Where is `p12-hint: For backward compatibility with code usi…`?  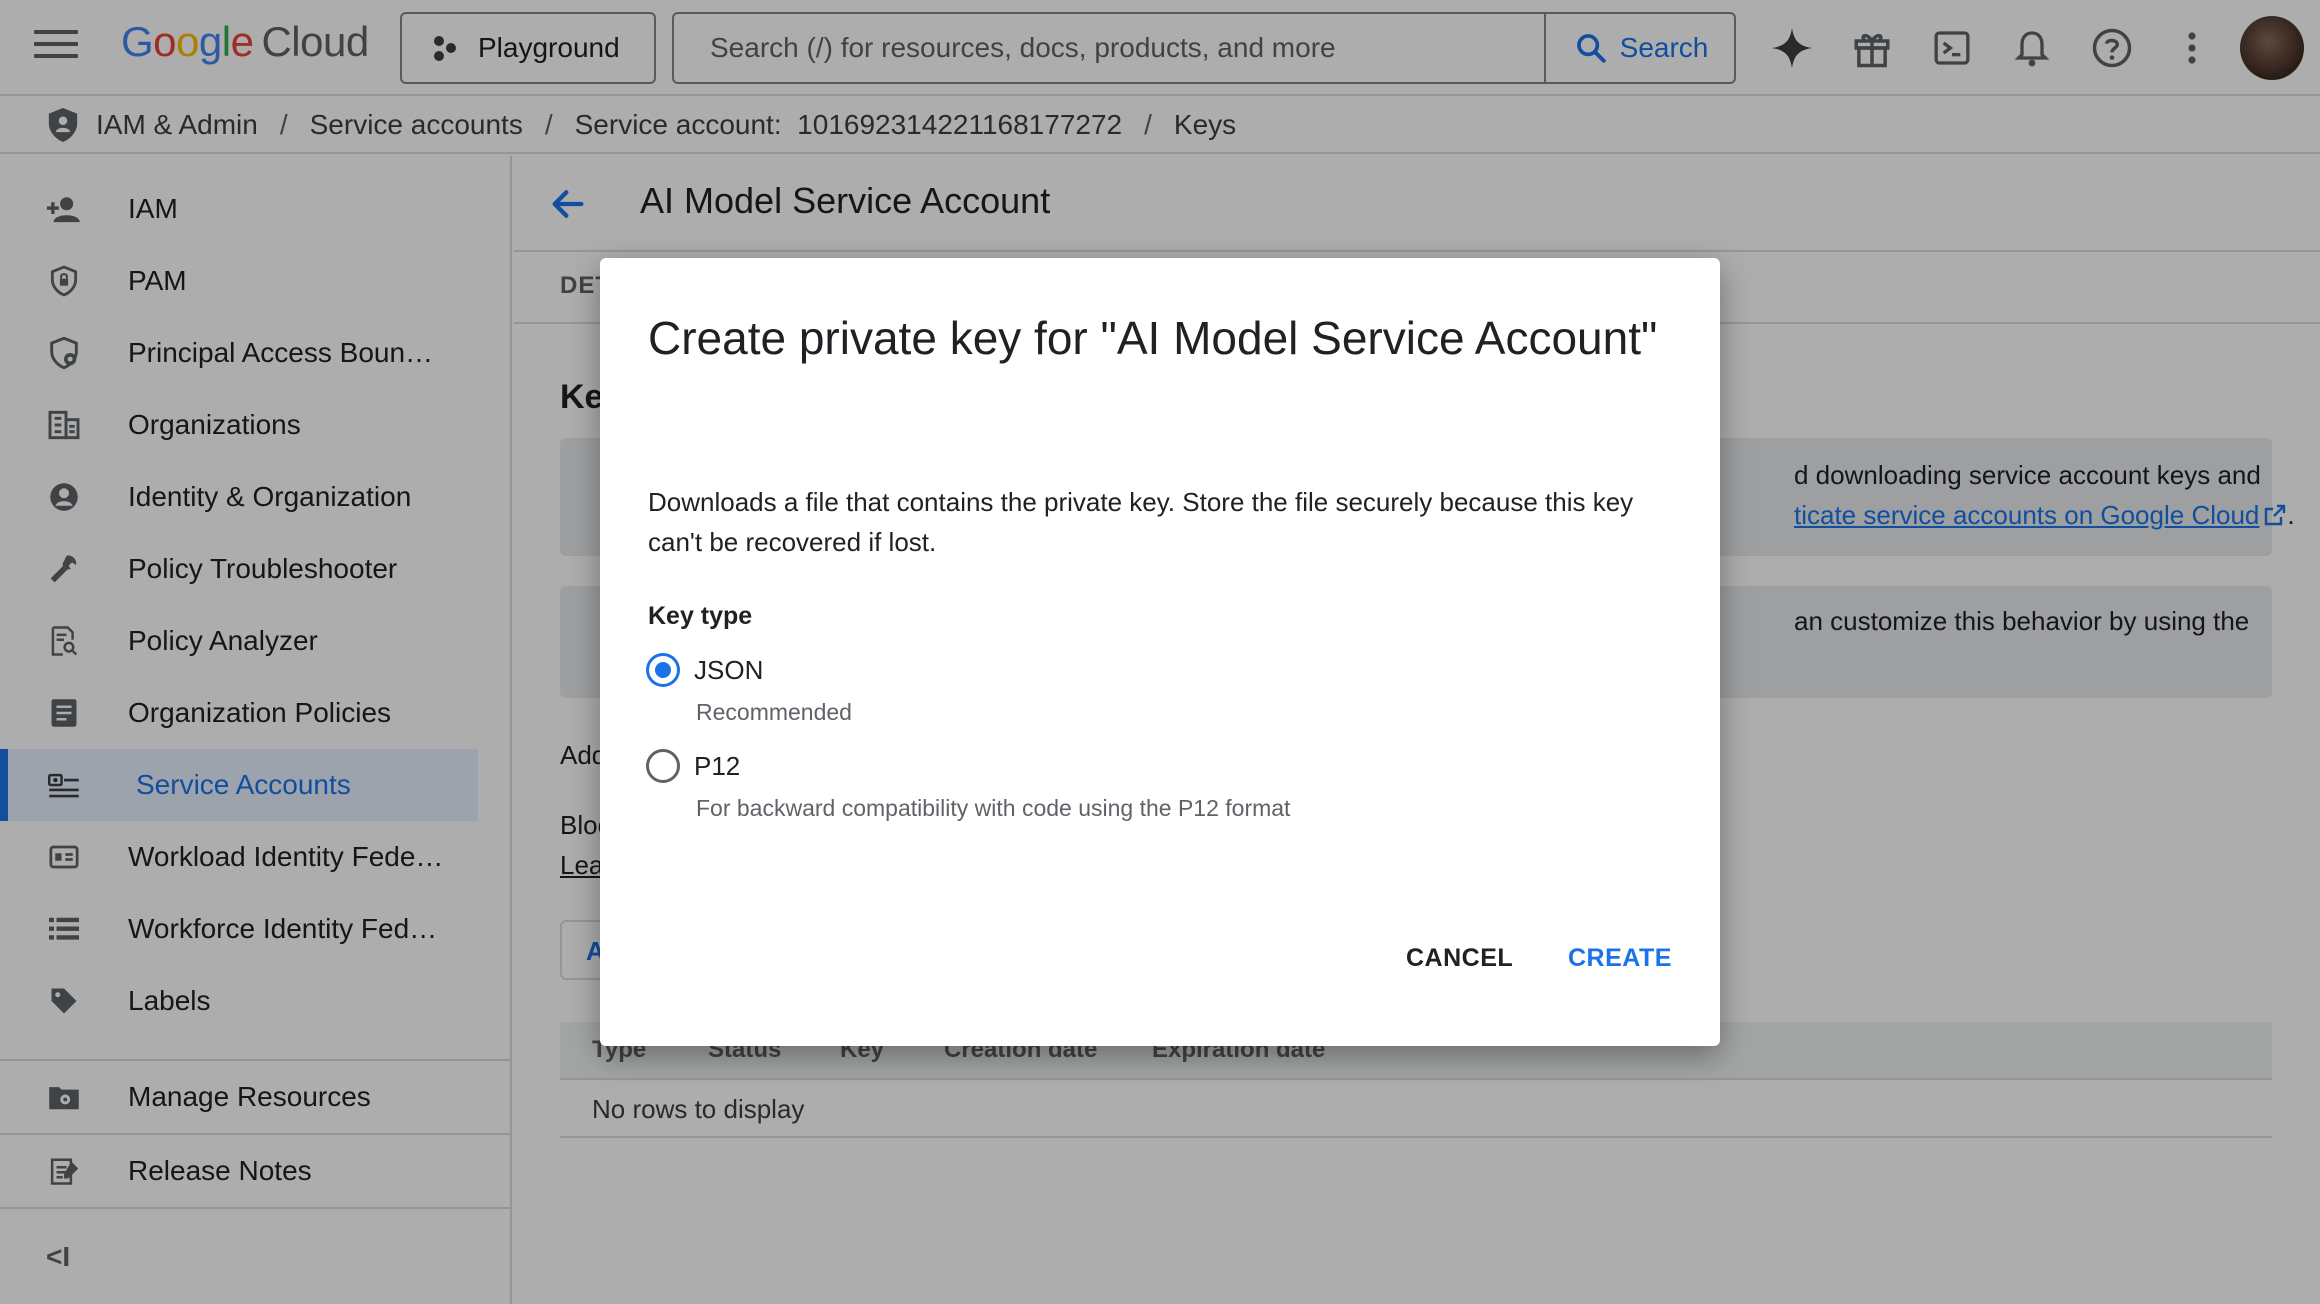
p12-hint: For backward compatibility with code usi… is located at coordinates (993, 808).